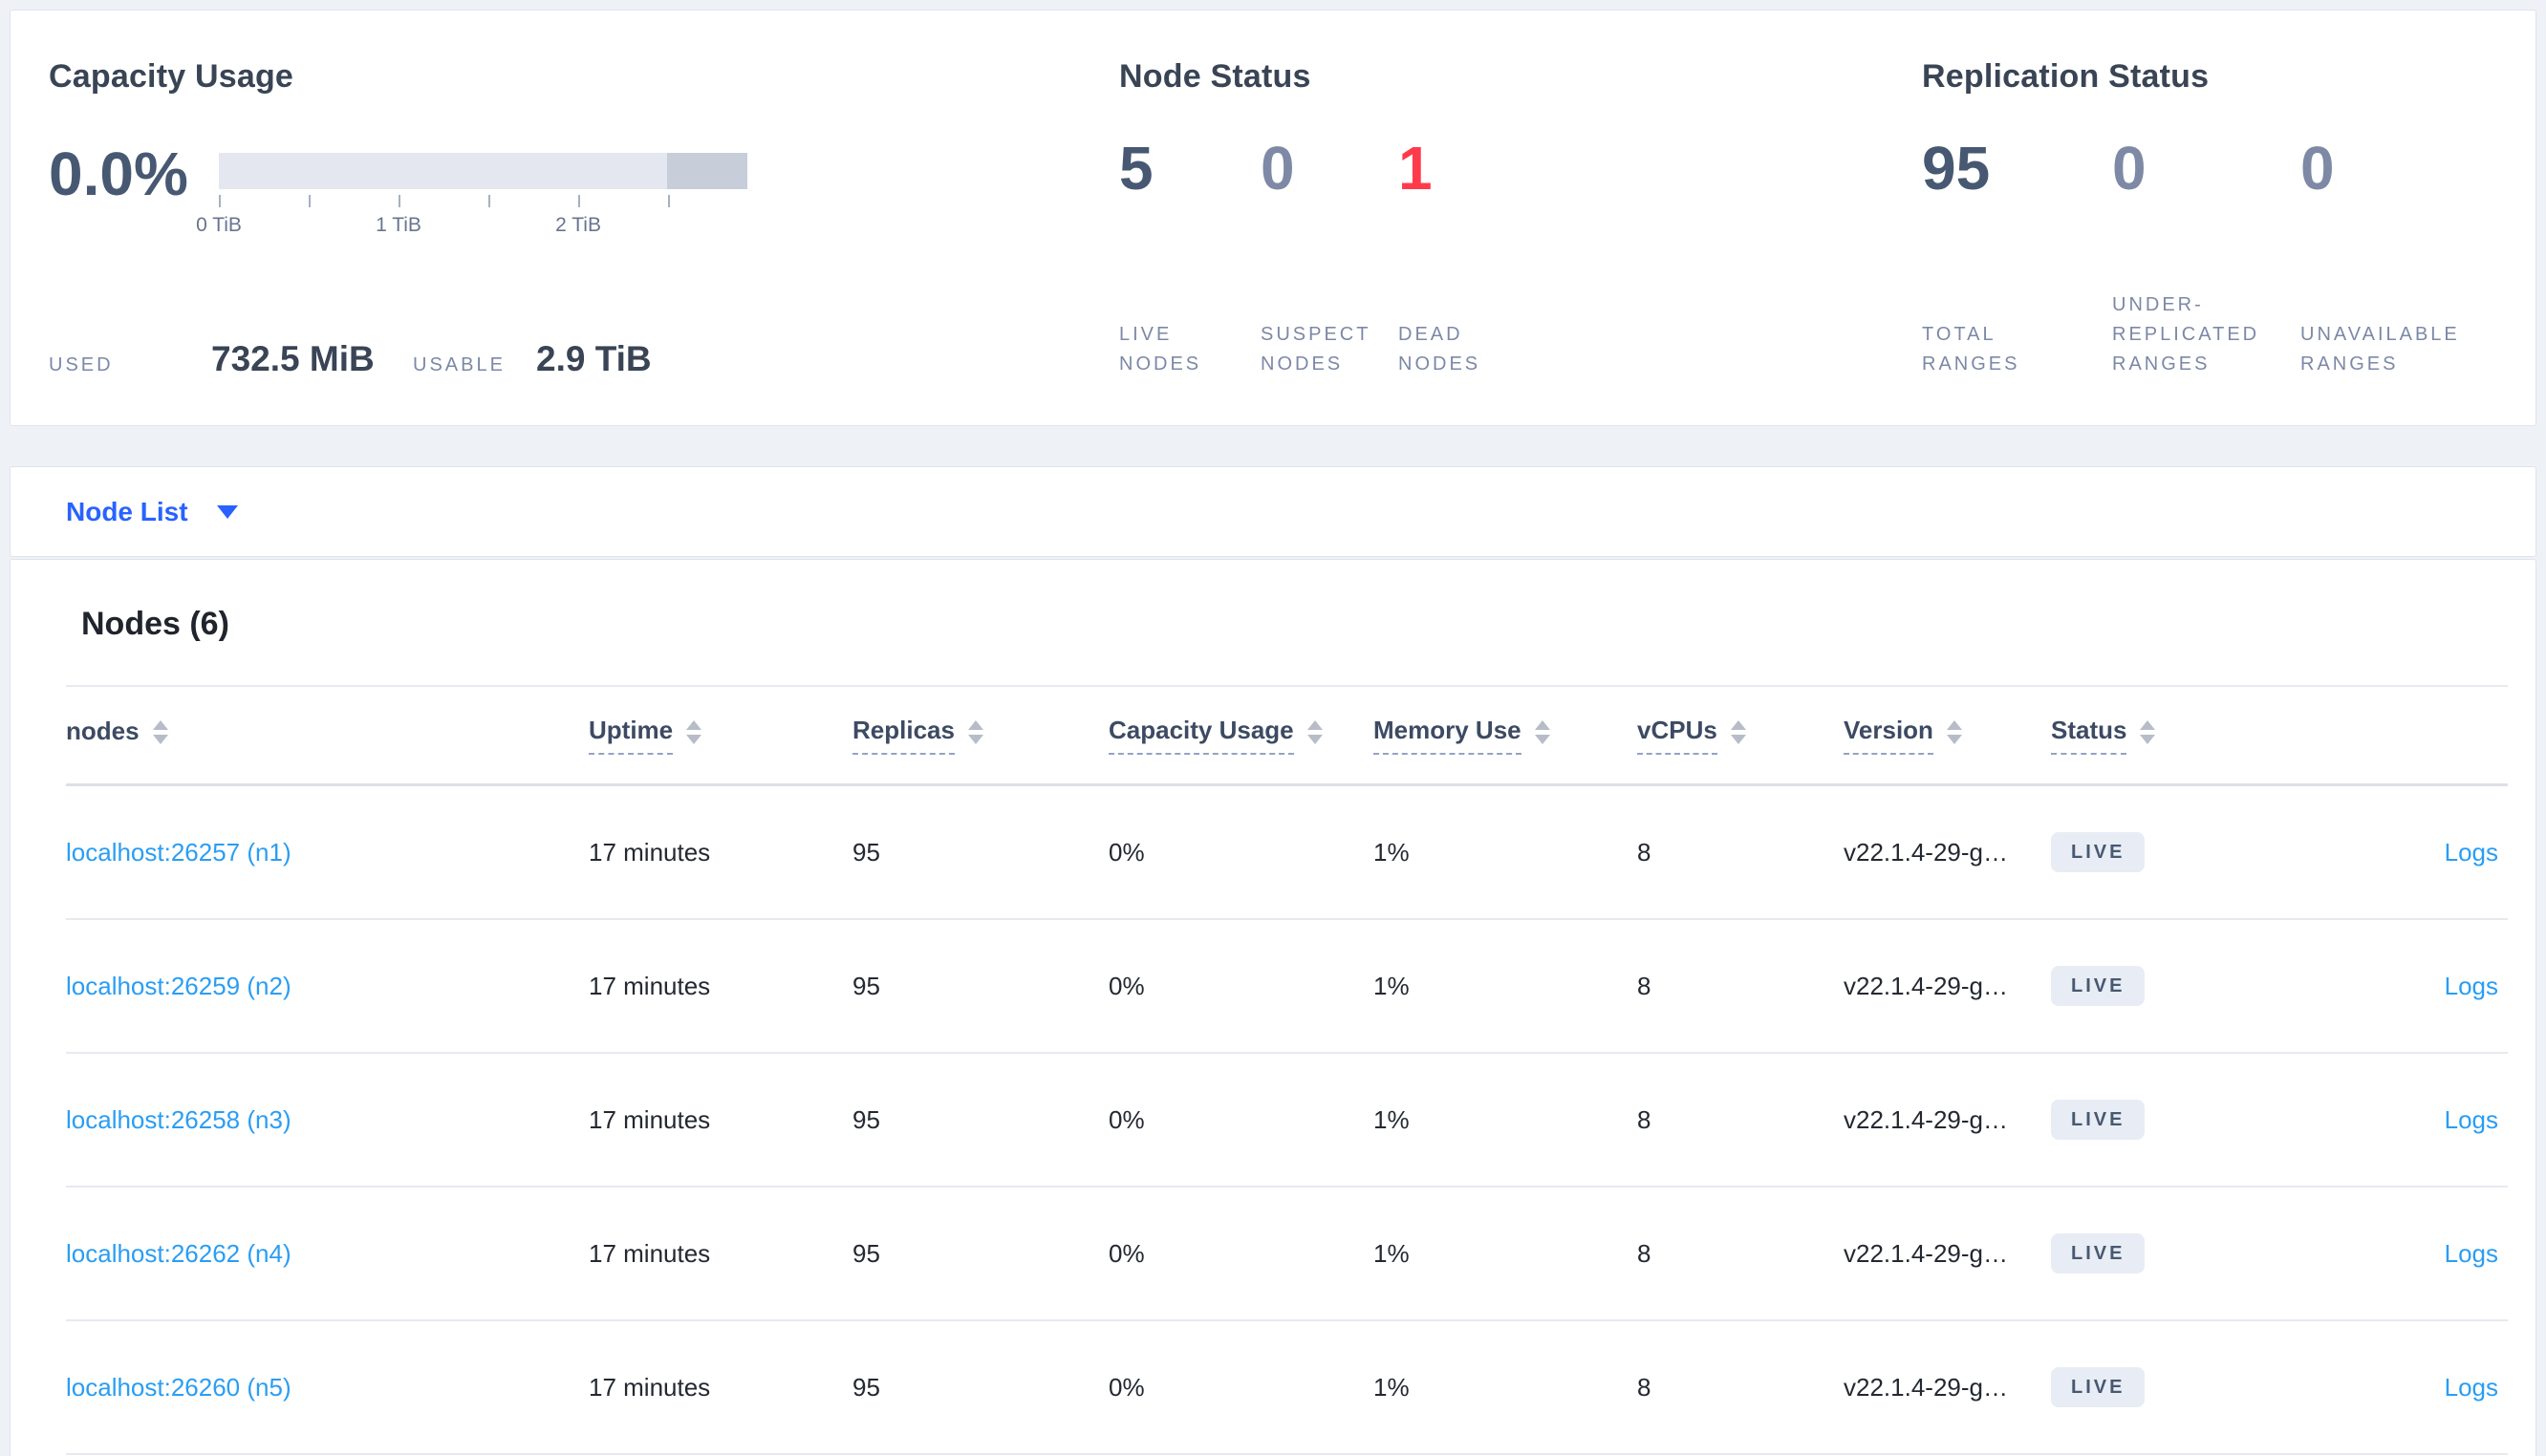 The height and width of the screenshot is (1456, 2546). I want to click on unavailable-ranges-label: UNAVAILABLE RANGES, so click(2380, 350).